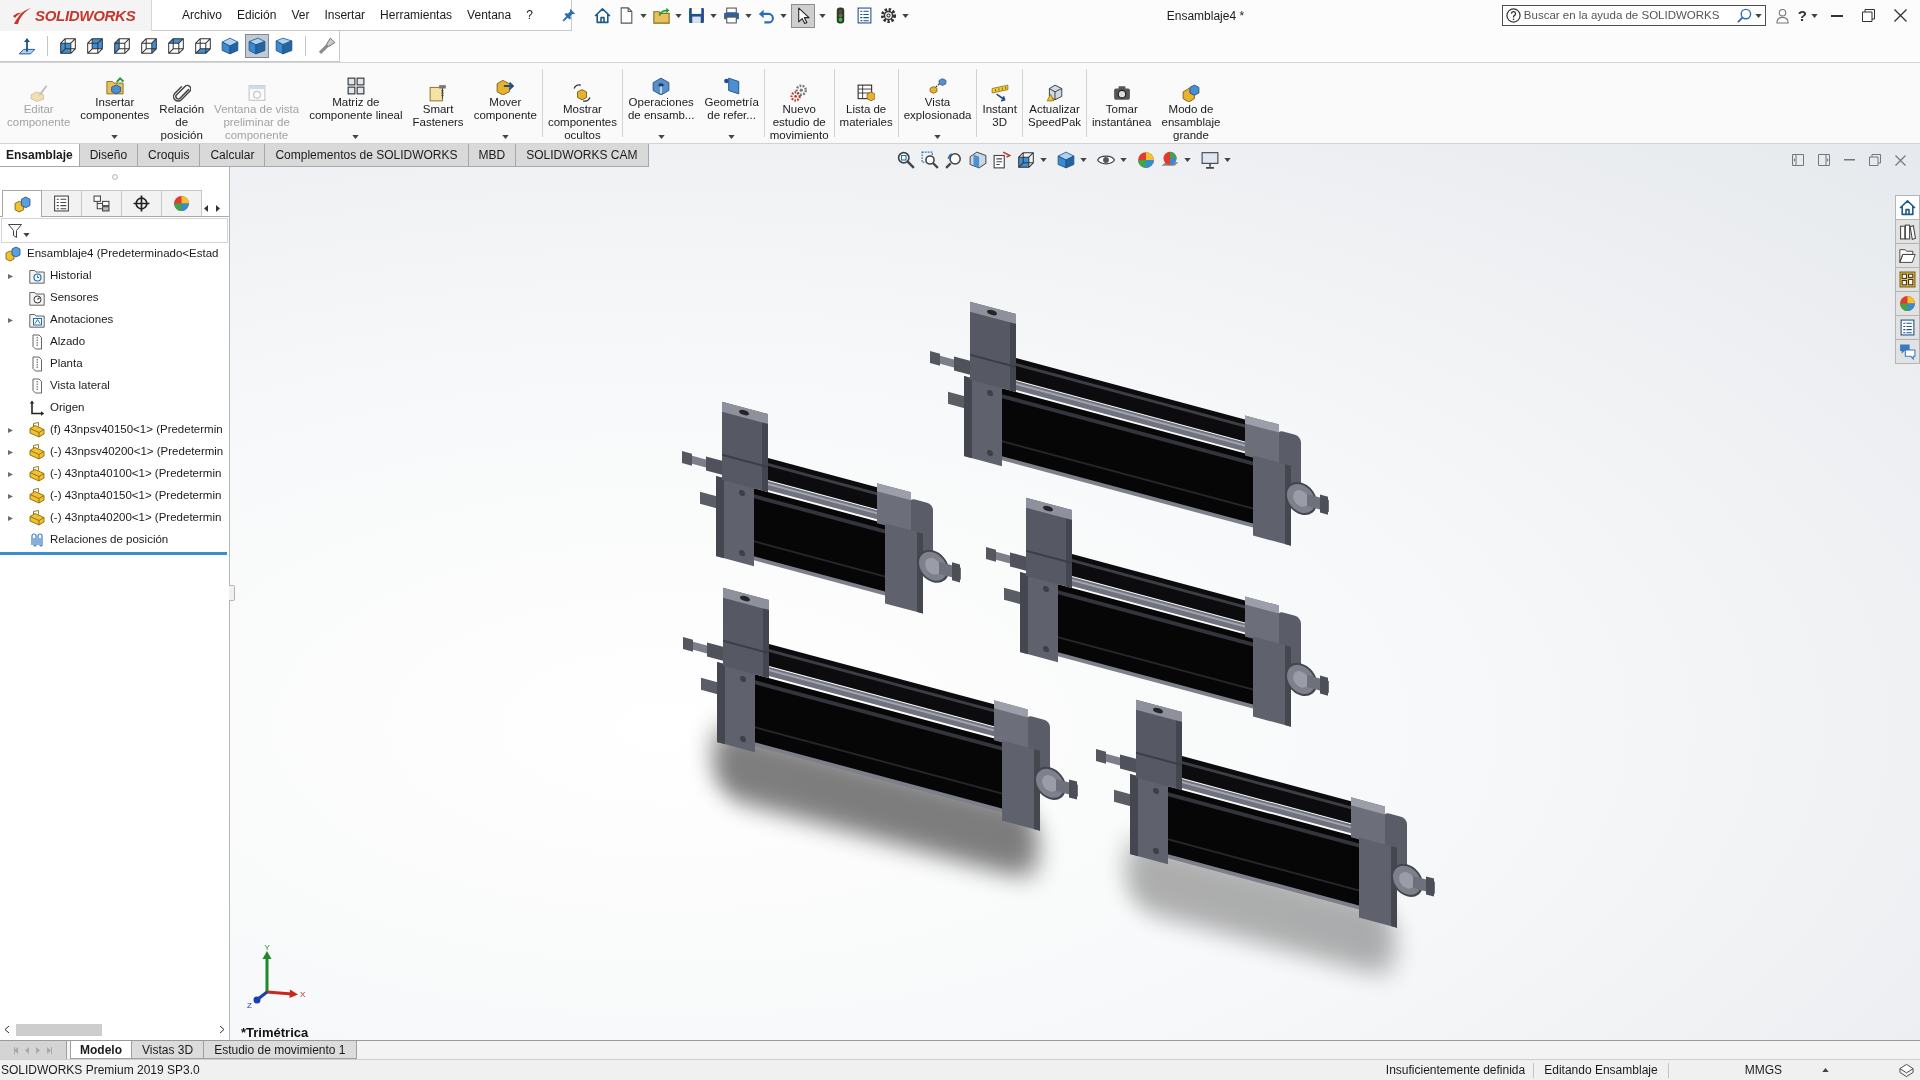 This screenshot has width=1920, height=1080. What do you see at coordinates (40, 155) in the screenshot?
I see `command-tab: Ensamblaje` at bounding box center [40, 155].